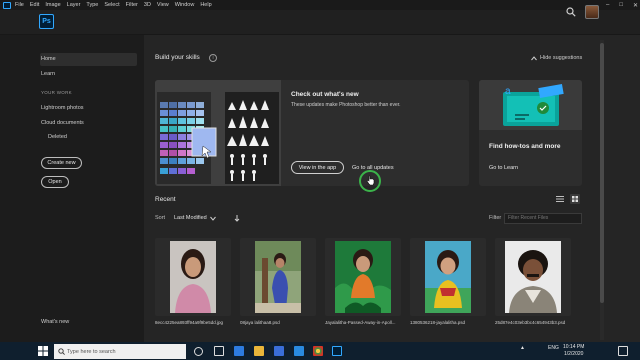  Describe the element at coordinates (561, 58) in the screenshot. I see `hide-suggestions-link: Hide suggestions` at that location.